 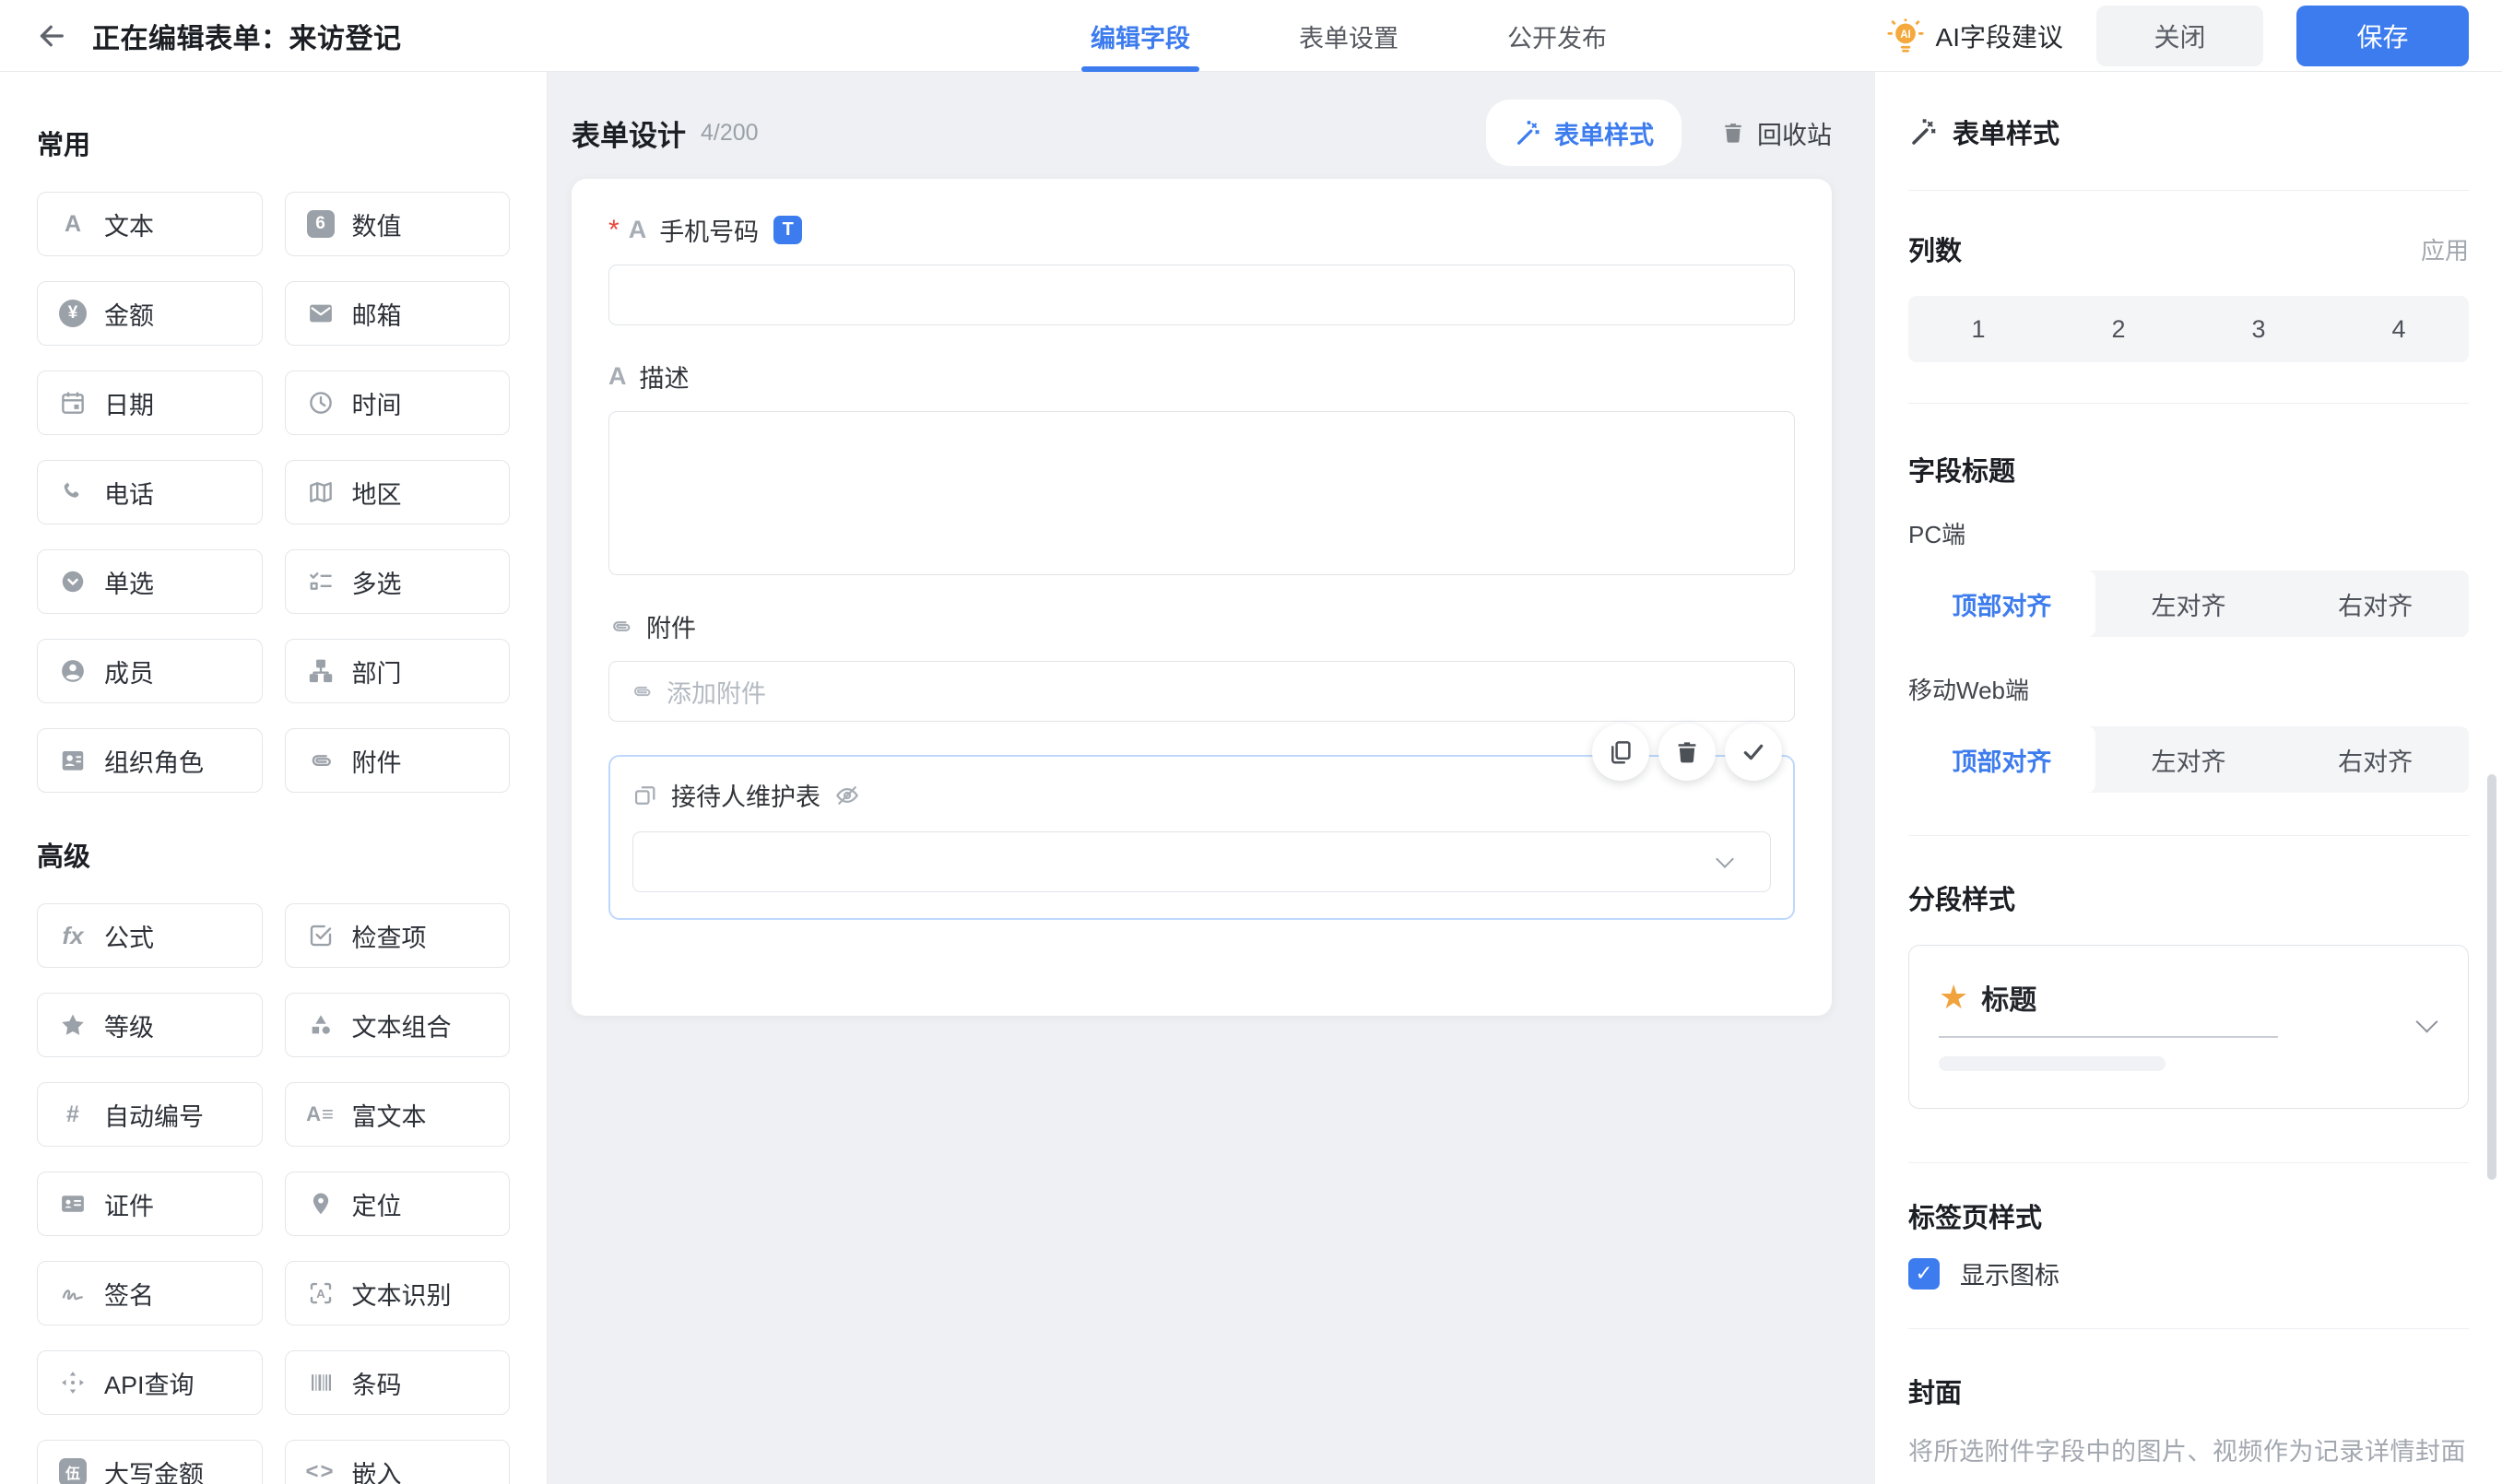 I want to click on add-attachment-box: 添加附件, so click(x=1201, y=692).